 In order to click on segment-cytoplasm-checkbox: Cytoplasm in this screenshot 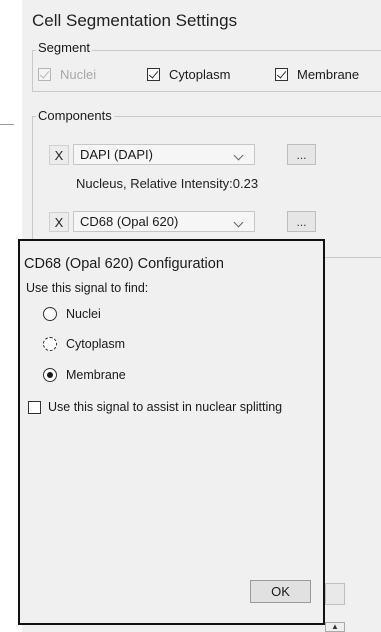, I will do `click(188, 74)`.